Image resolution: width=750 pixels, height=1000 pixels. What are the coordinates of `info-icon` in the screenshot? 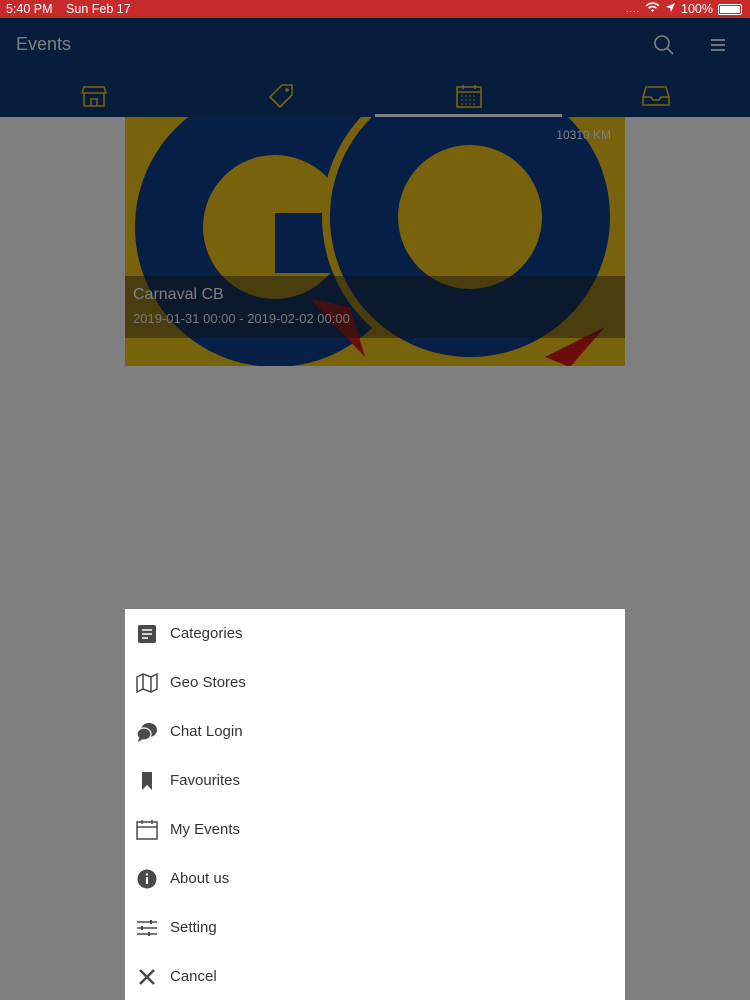 It's located at (147, 879).